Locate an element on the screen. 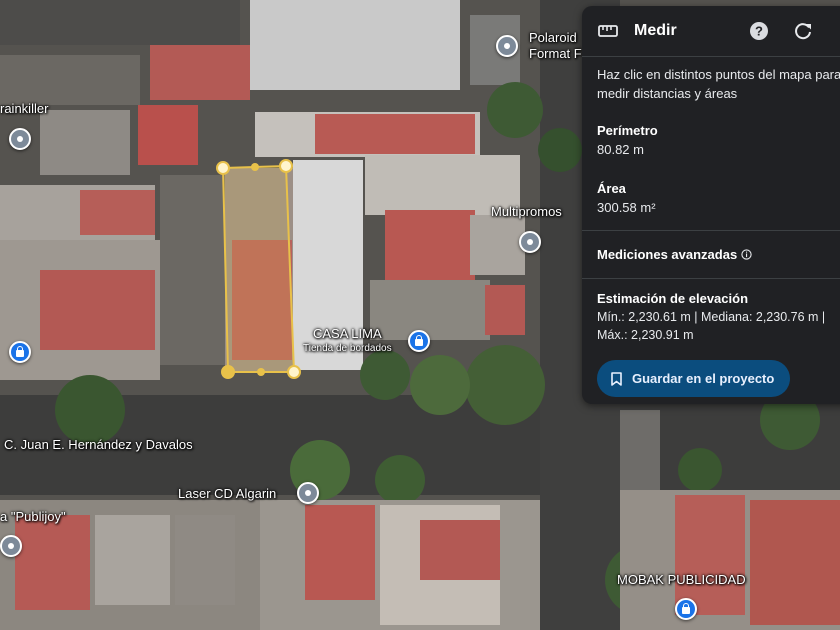  place-pin-laser-cd is located at coordinates (308, 493).